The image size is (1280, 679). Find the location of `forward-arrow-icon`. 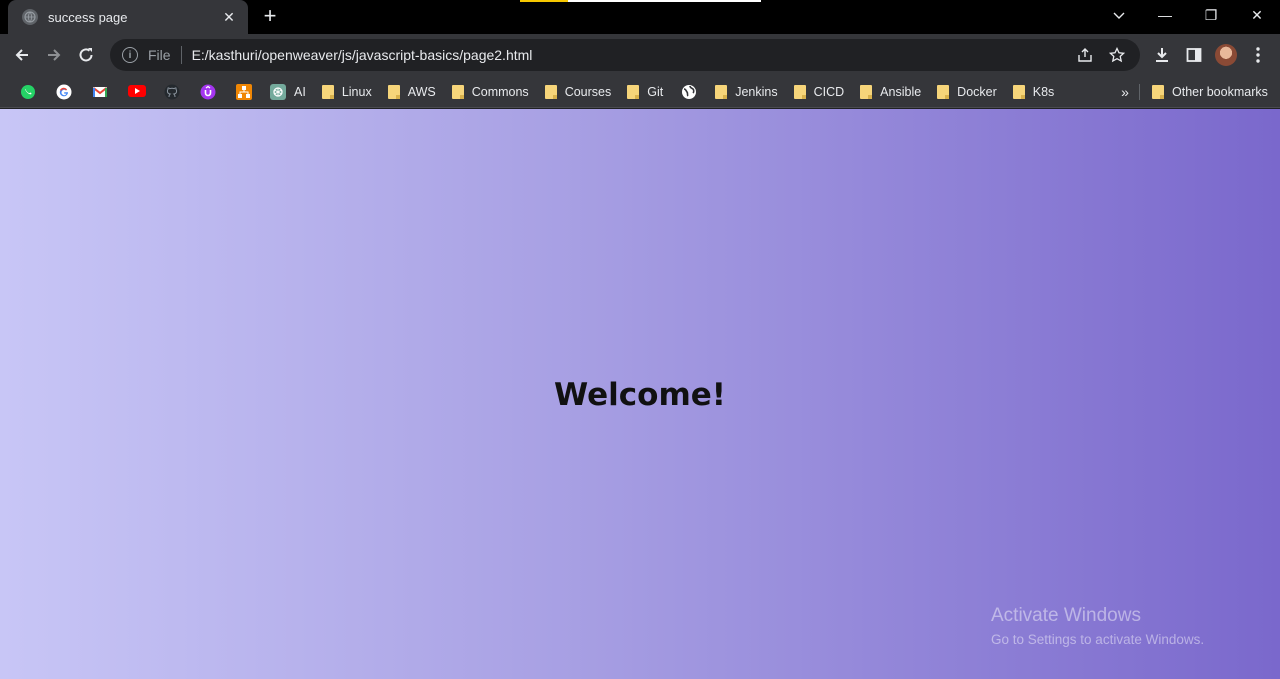

forward-arrow-icon is located at coordinates (54, 55).